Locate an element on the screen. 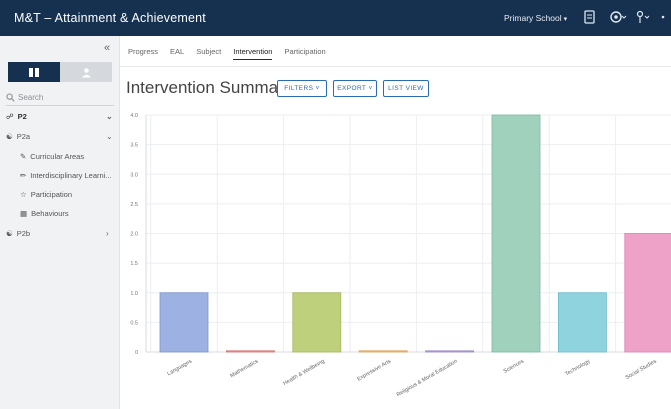 The height and width of the screenshot is (409, 671). sidebar-item-p2: ☍ P2 ⌄ is located at coordinates (61, 116).